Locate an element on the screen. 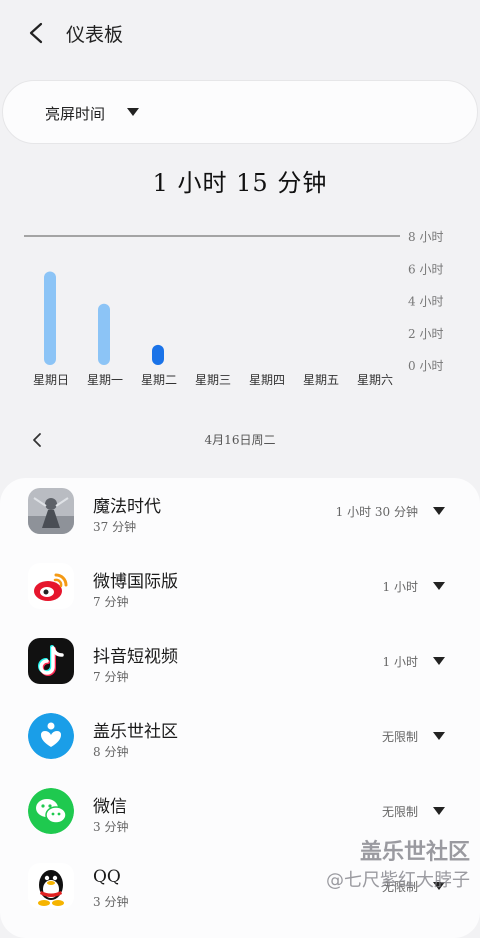 Image resolution: width=480 pixels, height=938 pixels. douyin-icon is located at coordinates (51, 661).